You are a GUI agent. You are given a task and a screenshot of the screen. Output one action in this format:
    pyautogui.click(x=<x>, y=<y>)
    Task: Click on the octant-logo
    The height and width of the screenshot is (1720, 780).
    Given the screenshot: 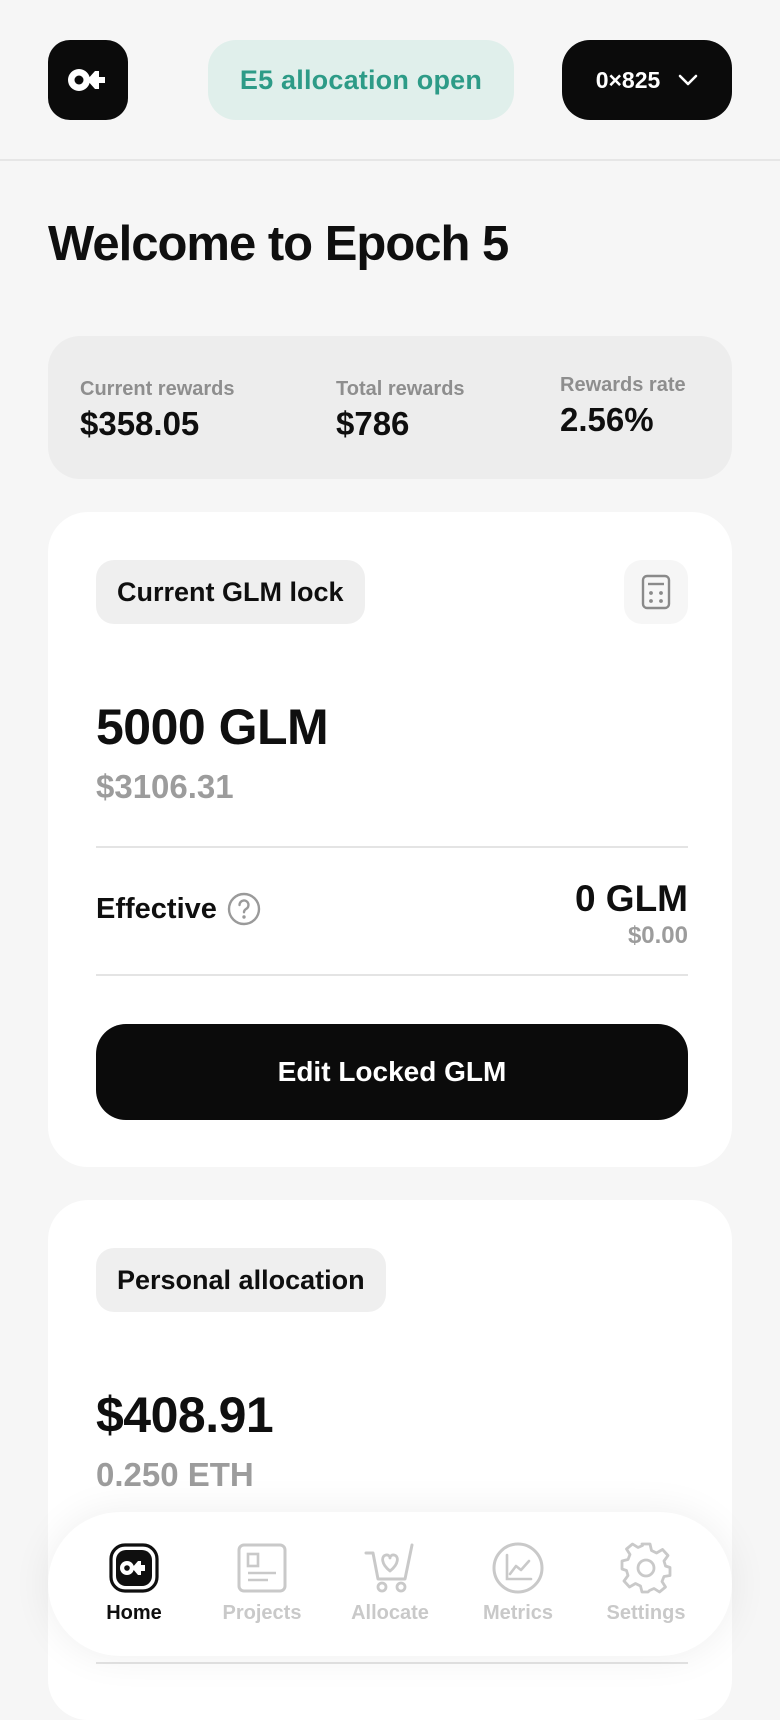 What is the action you would take?
    pyautogui.click(x=88, y=80)
    